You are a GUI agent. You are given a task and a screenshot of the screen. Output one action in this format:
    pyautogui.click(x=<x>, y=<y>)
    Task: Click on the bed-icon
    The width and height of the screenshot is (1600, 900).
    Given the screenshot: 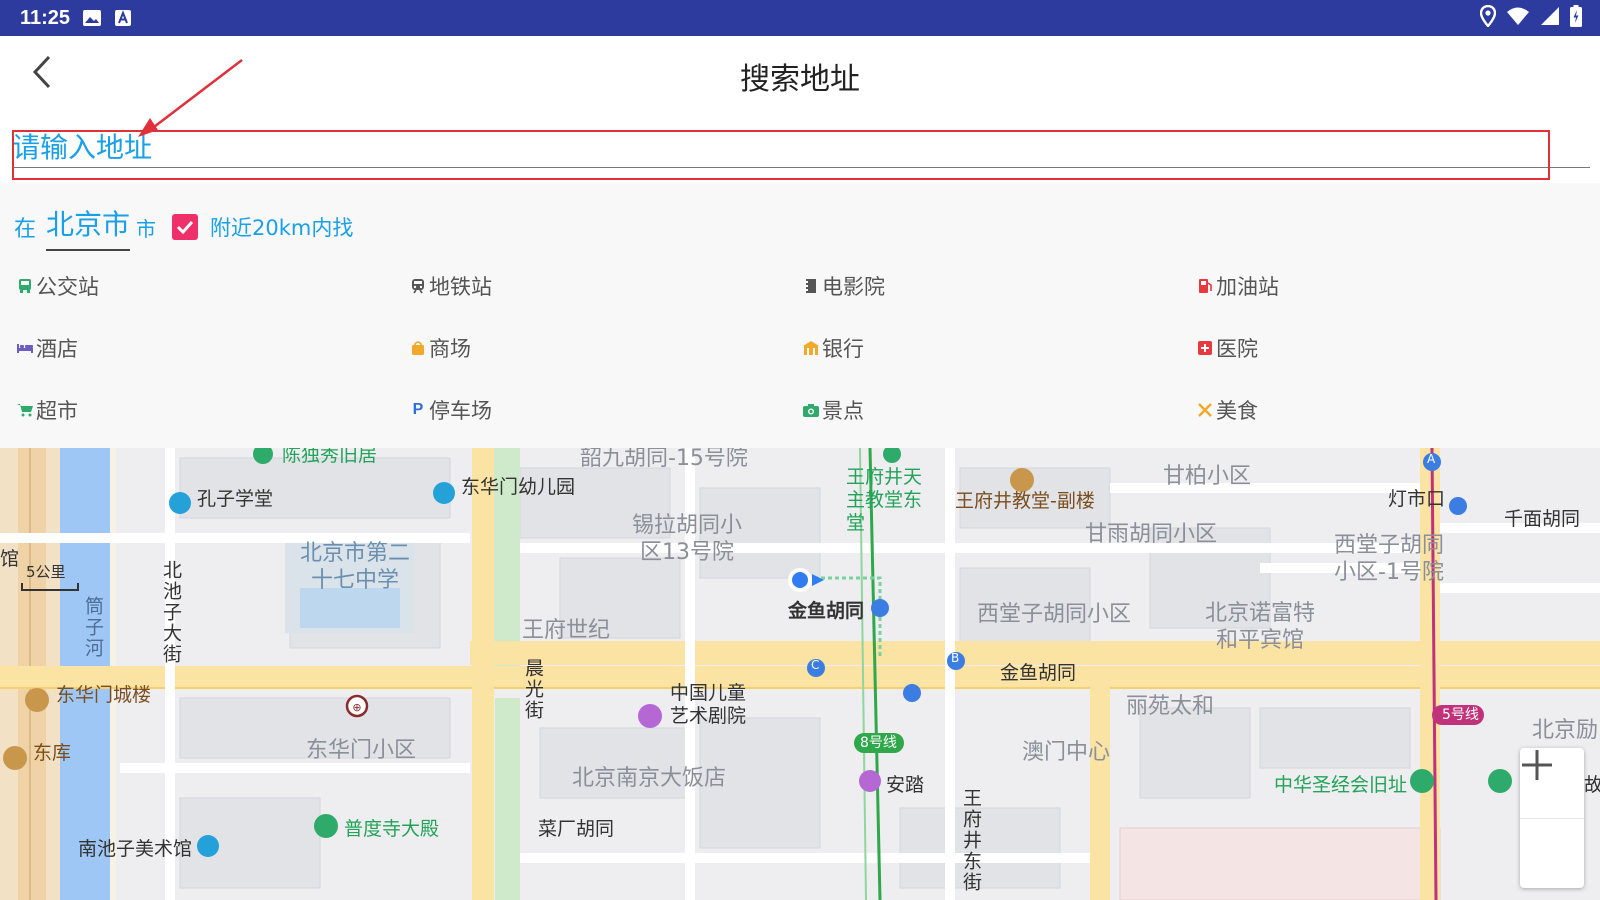 What is the action you would take?
    pyautogui.click(x=25, y=348)
    